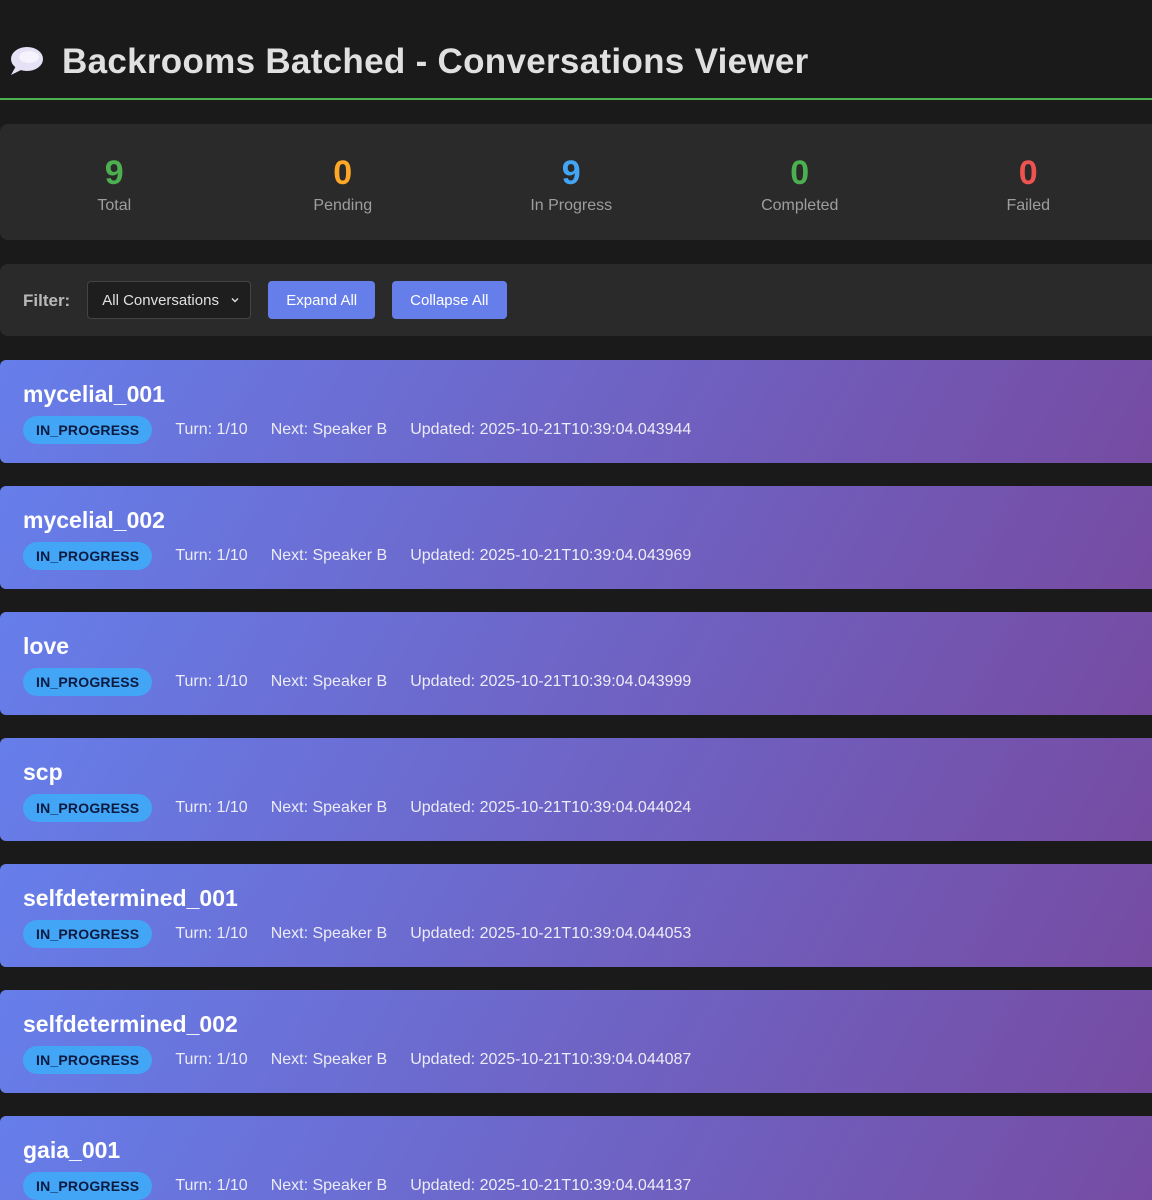 The width and height of the screenshot is (1152, 1200). Describe the element at coordinates (551, 933) in the screenshot. I see `updated-timestamp: Updated: 2025-10-21T10:39:04.044053` at that location.